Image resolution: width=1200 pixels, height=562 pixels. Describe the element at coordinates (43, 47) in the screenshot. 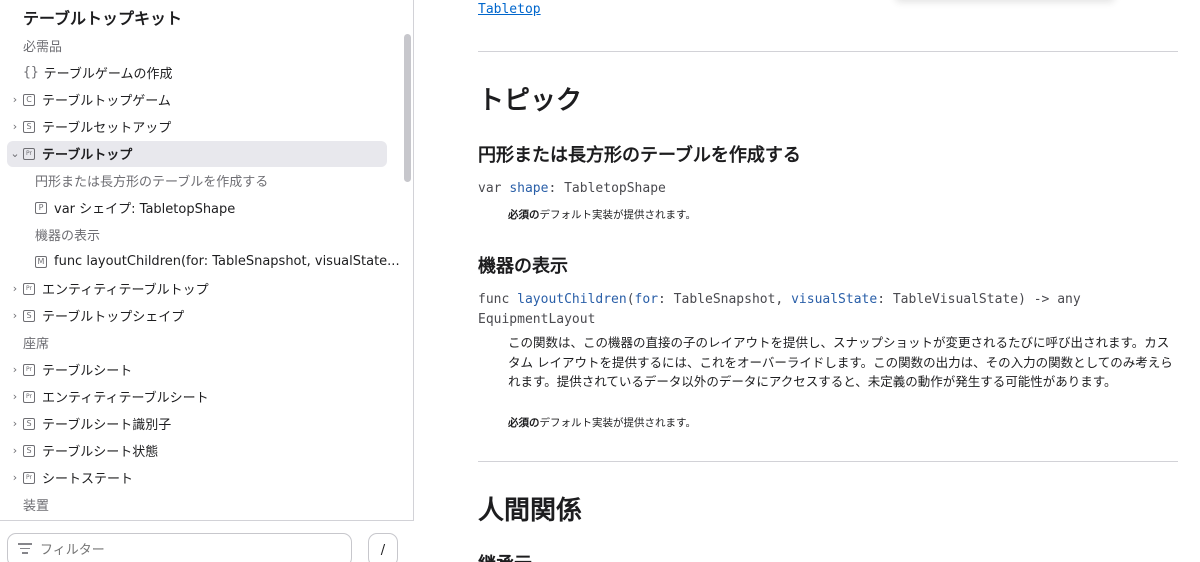

I see `section-label: 必需品` at that location.